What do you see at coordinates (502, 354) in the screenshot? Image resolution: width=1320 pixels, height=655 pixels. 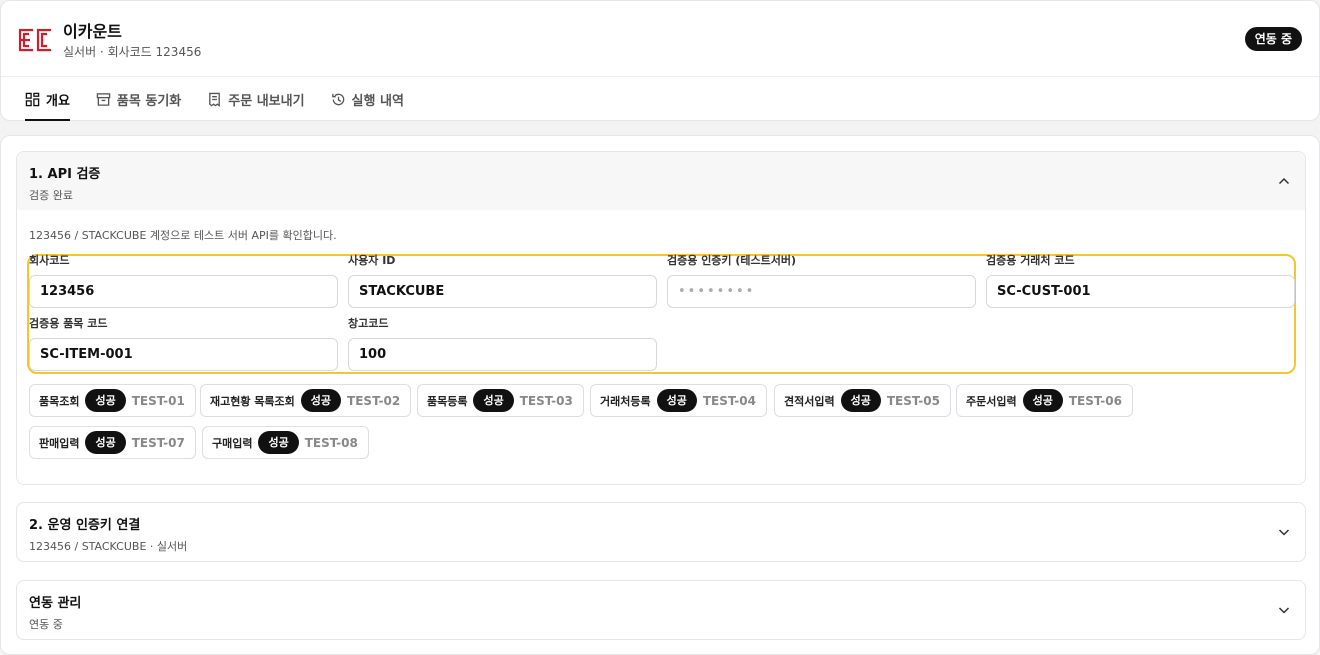 I see `warehouse-code-input` at bounding box center [502, 354].